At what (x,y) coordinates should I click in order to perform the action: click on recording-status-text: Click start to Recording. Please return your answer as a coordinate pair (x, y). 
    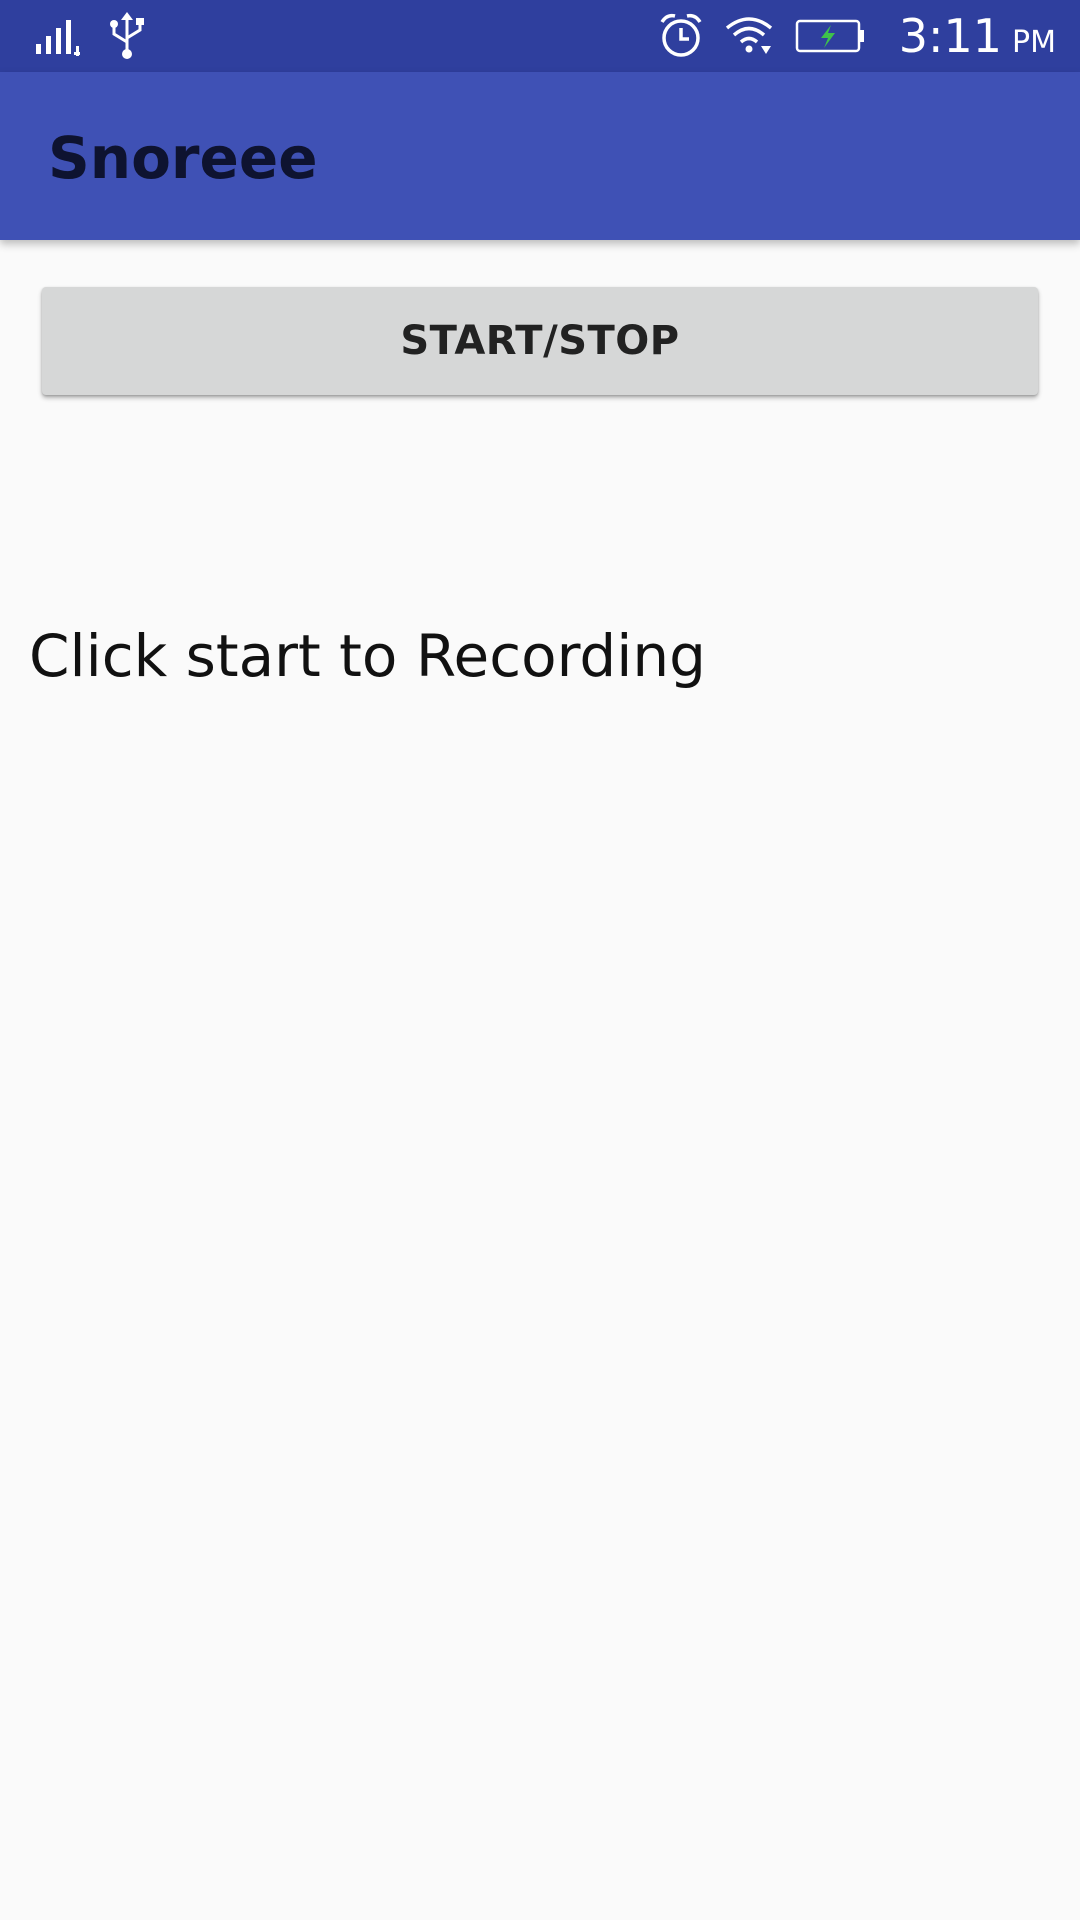
    Looking at the image, I should click on (367, 656).